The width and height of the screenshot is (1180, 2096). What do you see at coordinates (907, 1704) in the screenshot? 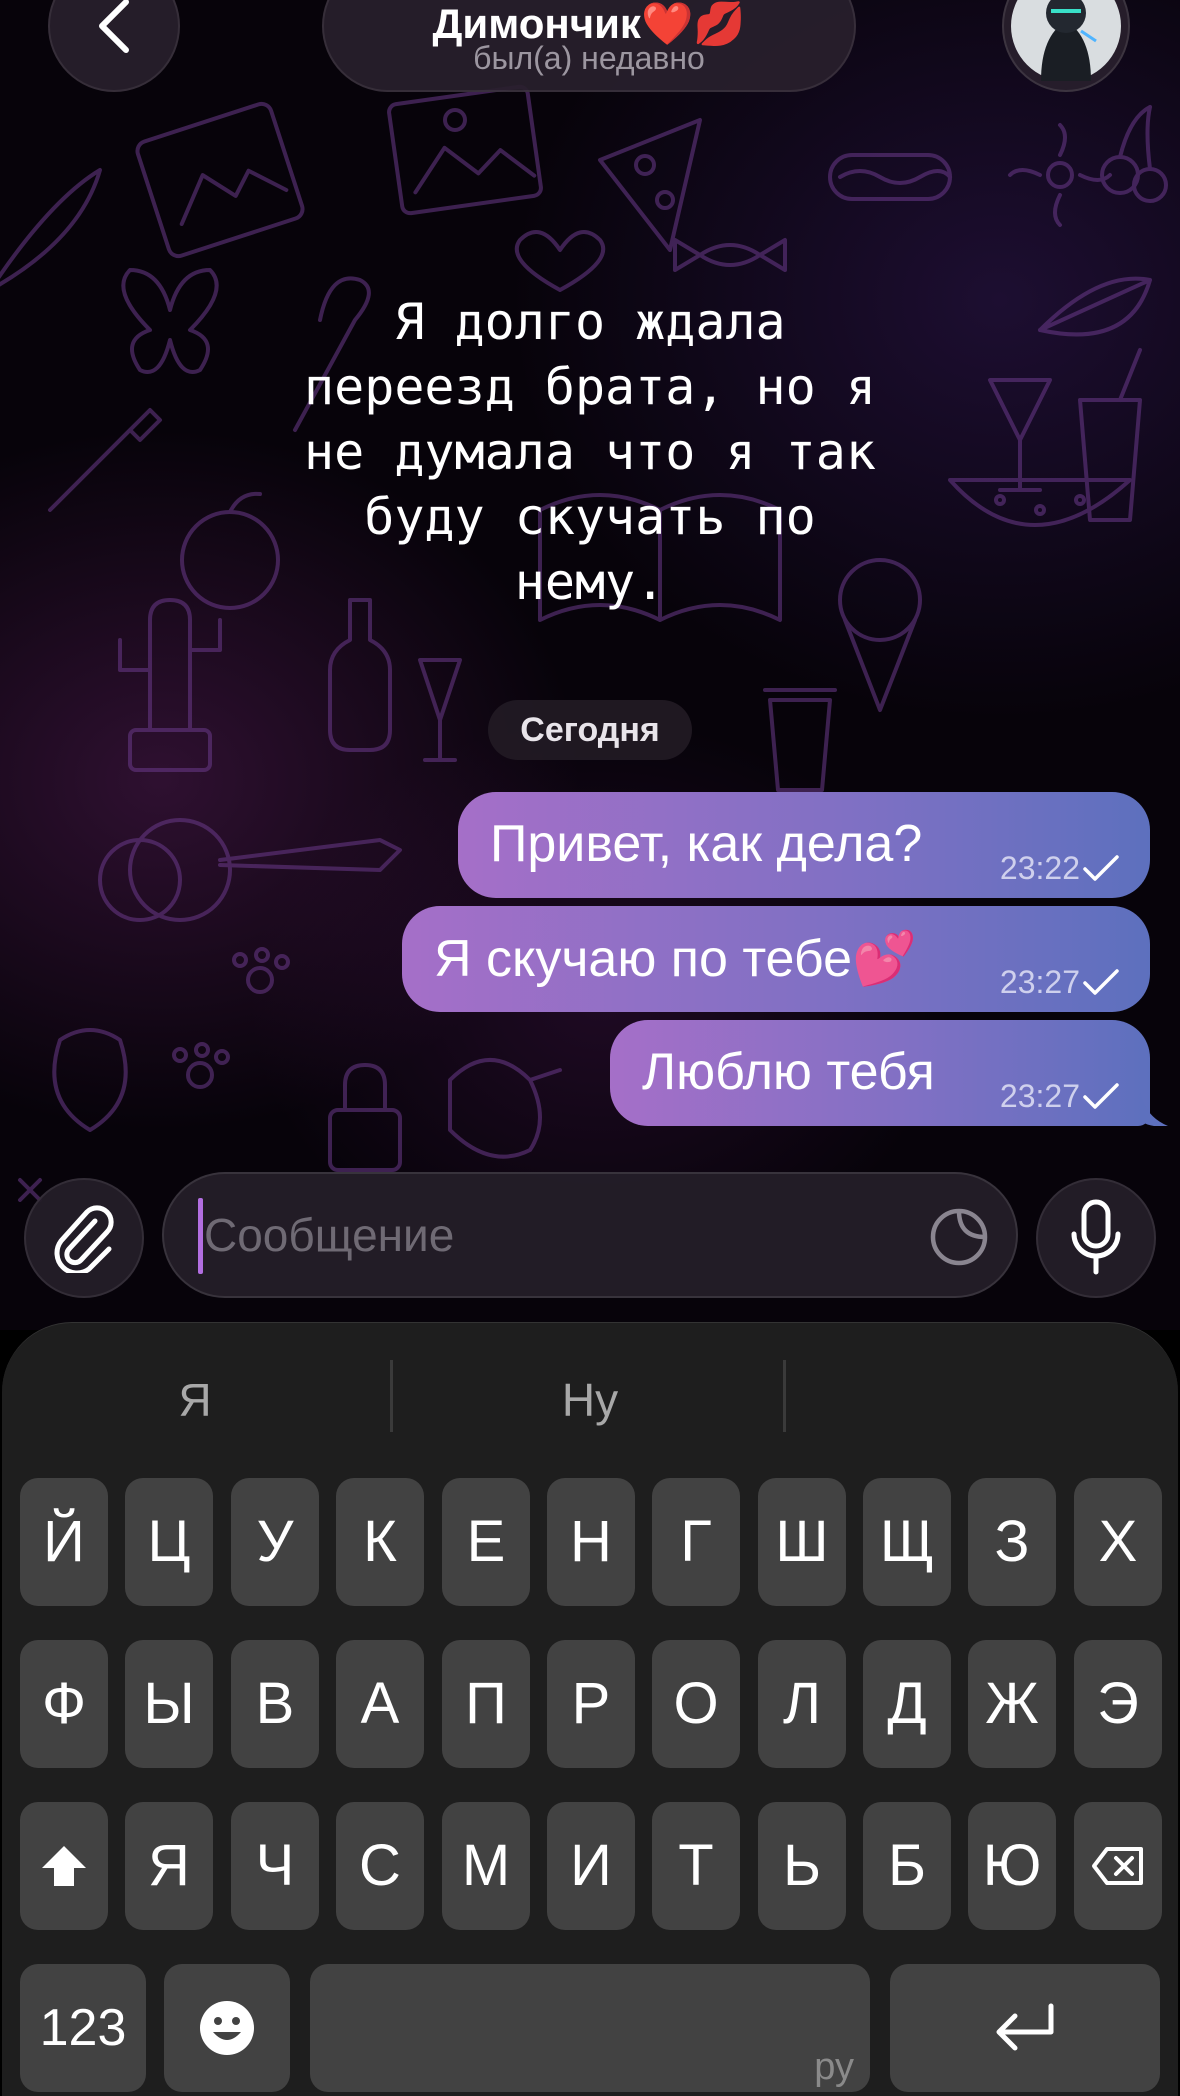
I see `key-д: Д` at bounding box center [907, 1704].